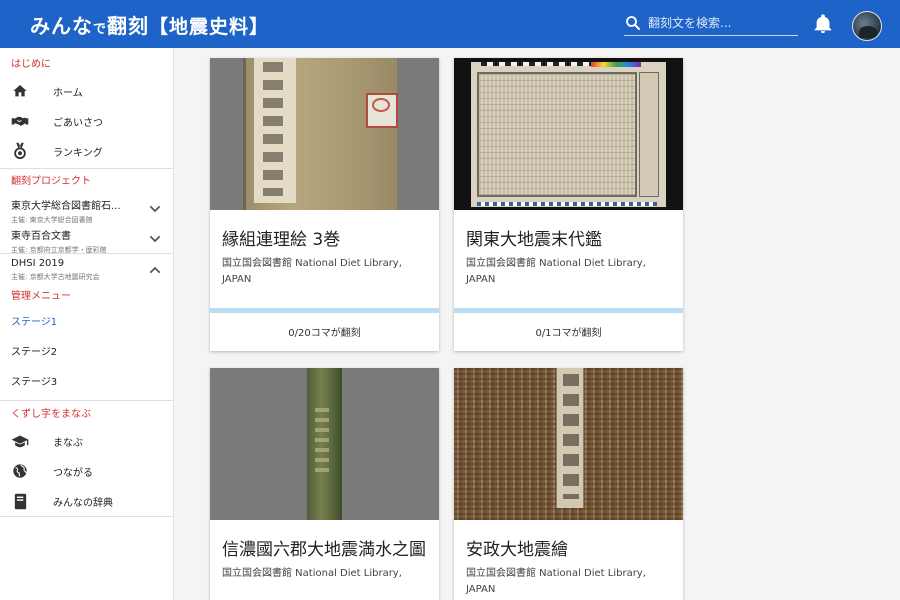  Describe the element at coordinates (823, 24) in the screenshot. I see `notification-bell-icon` at that location.